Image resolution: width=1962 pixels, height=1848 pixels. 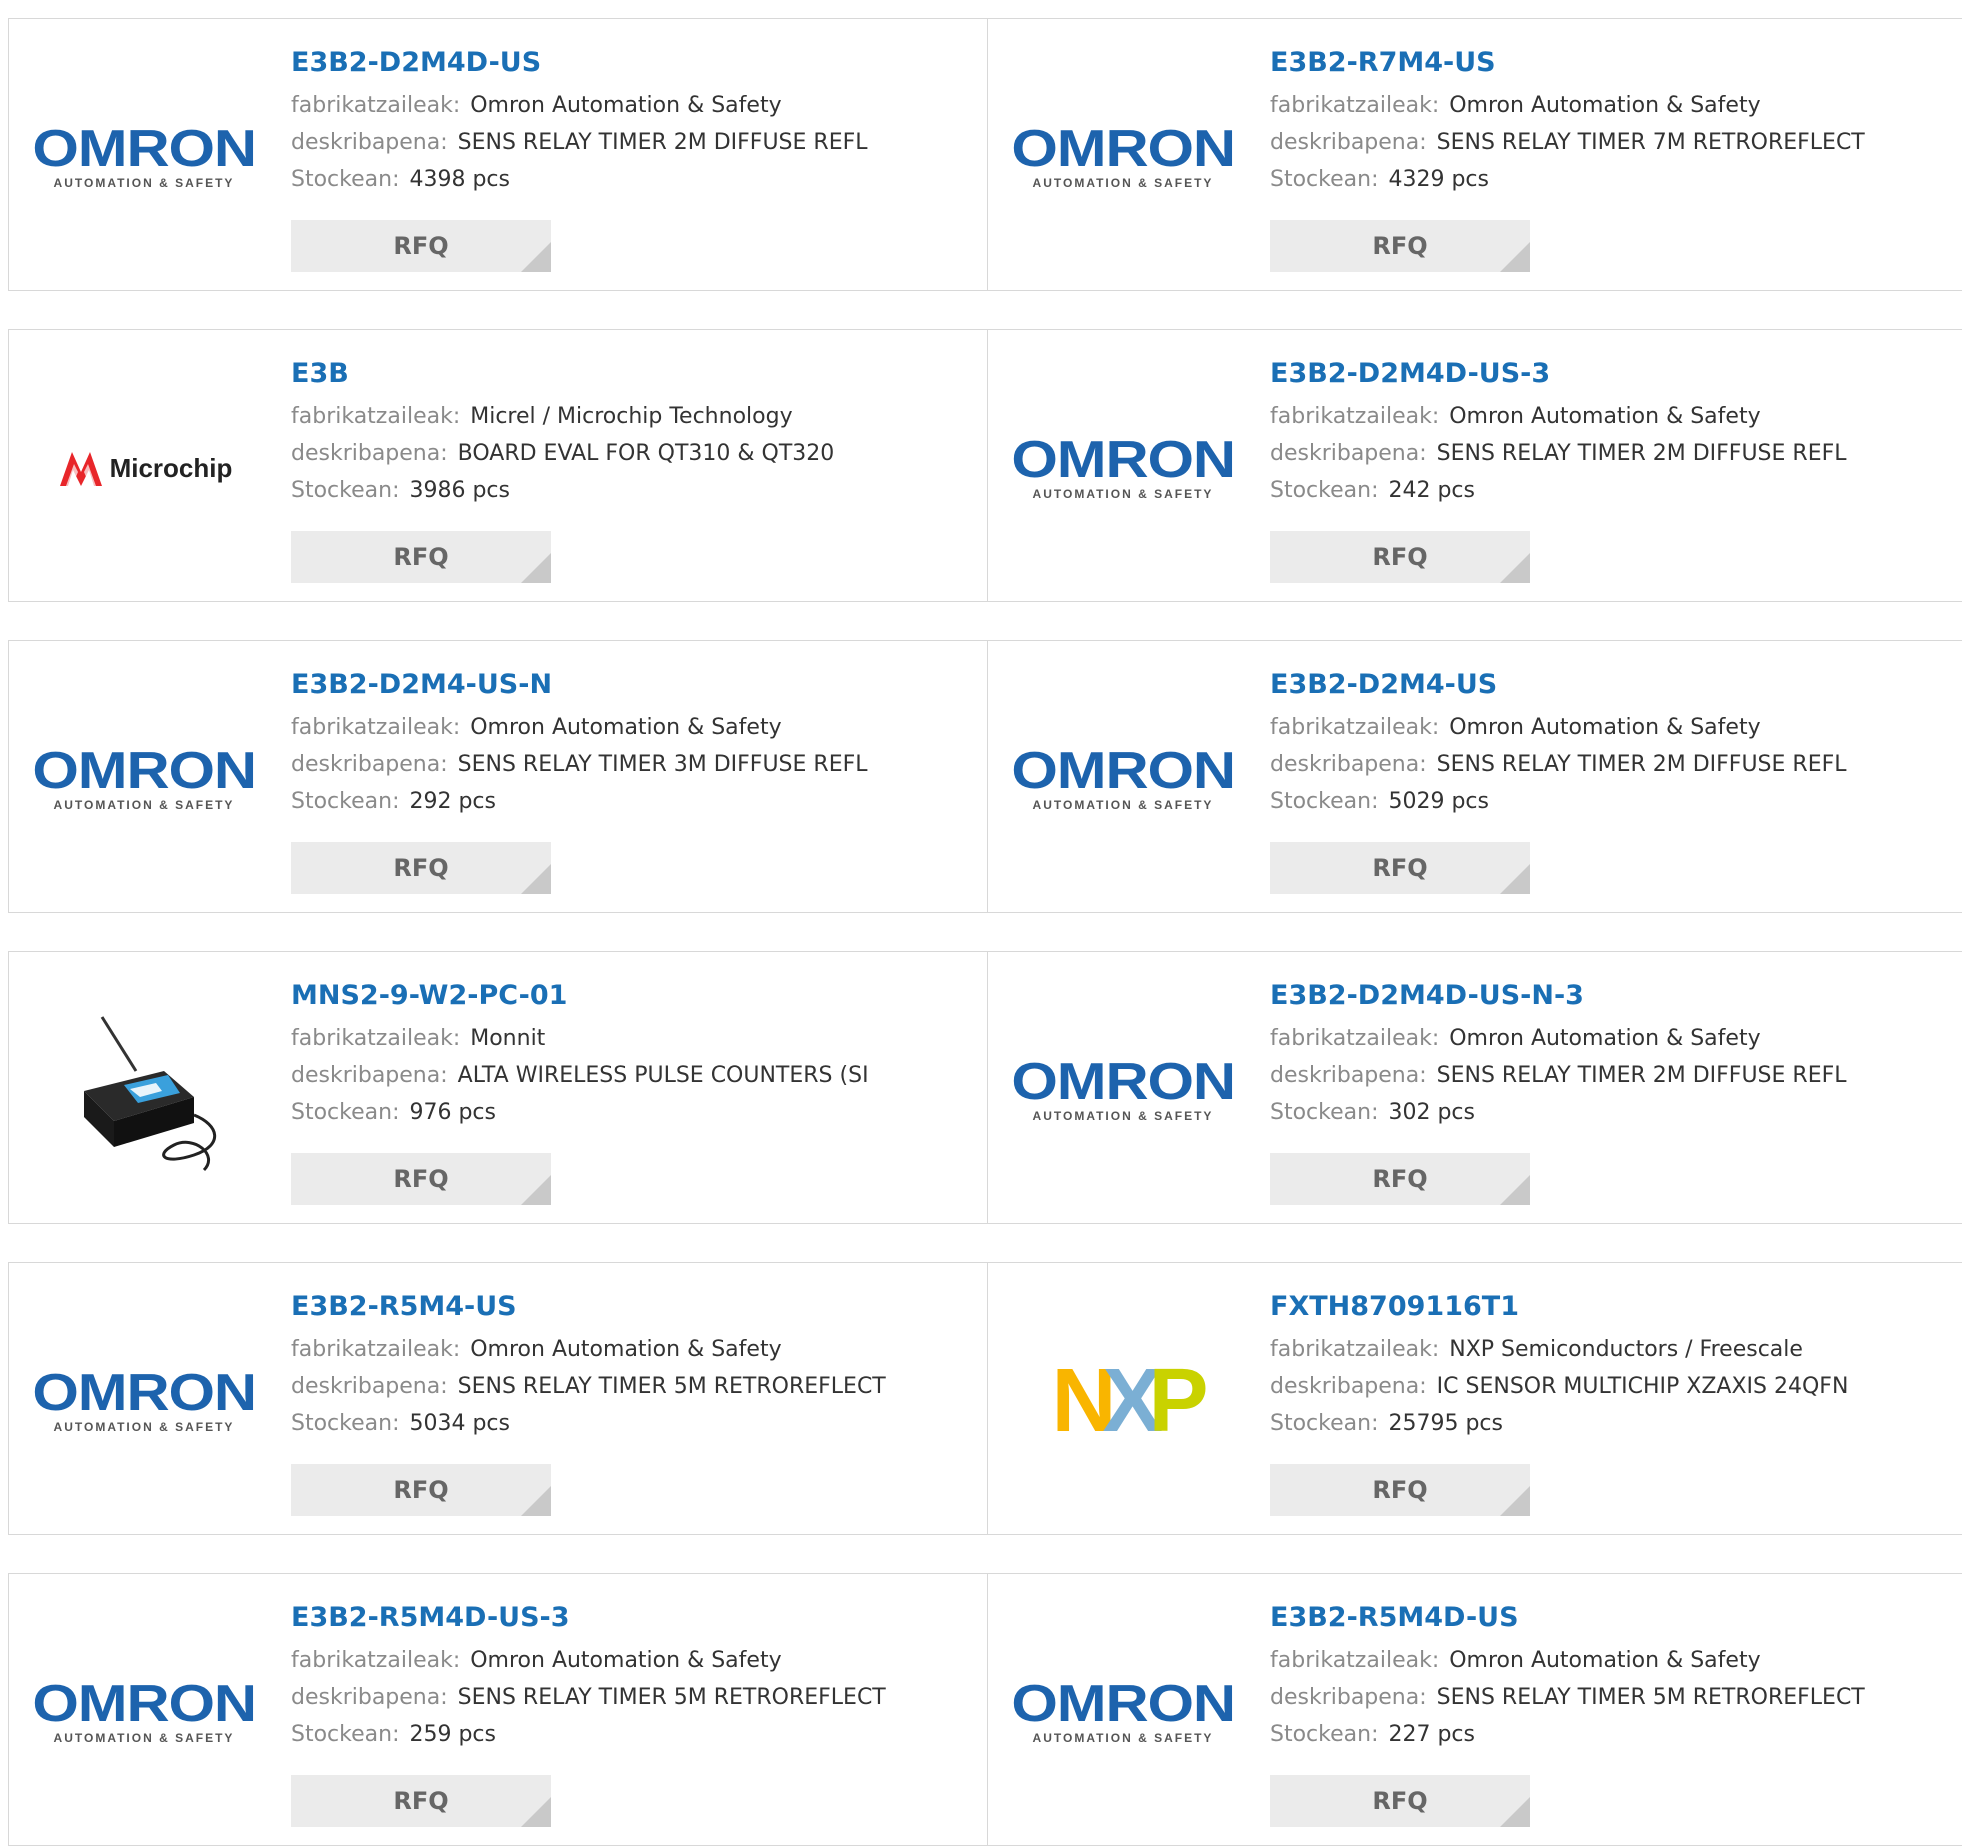 I want to click on stock-line: Stockean: 227 pcs, so click(x=1613, y=1734).